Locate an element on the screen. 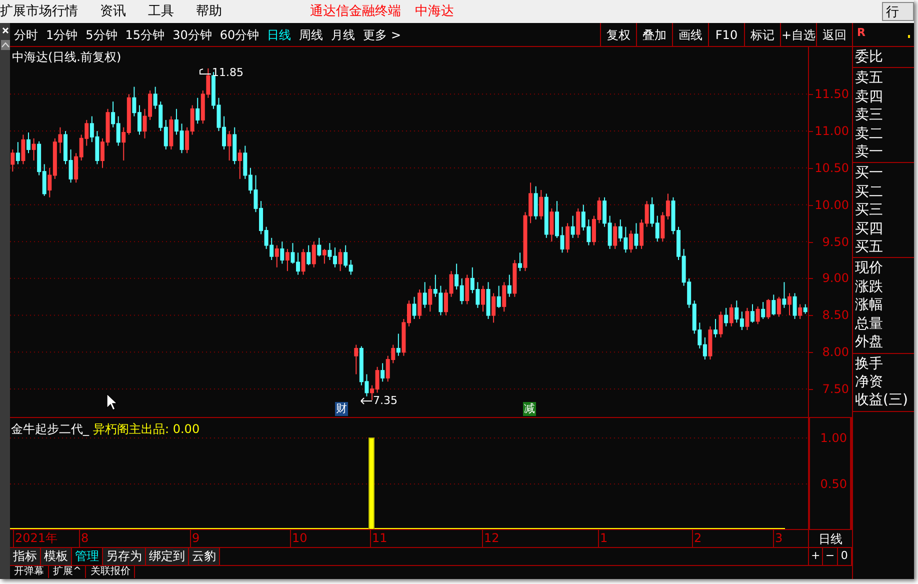  bottom-tab: 绑定到 is located at coordinates (167, 556).